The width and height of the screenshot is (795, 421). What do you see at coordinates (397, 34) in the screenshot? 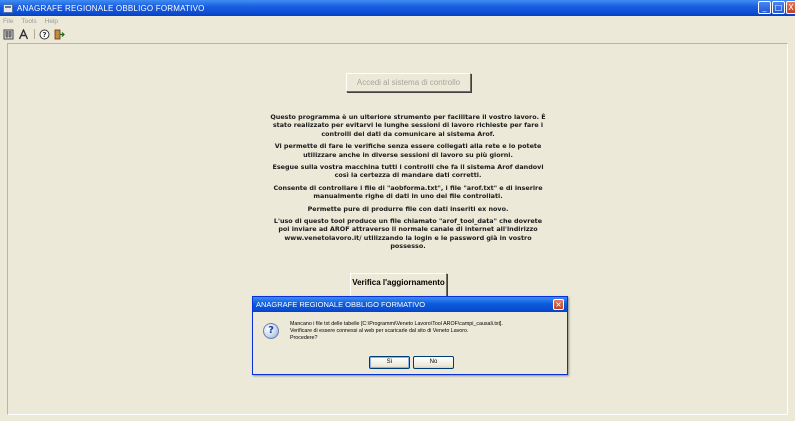
I see `toolbar: ?` at bounding box center [397, 34].